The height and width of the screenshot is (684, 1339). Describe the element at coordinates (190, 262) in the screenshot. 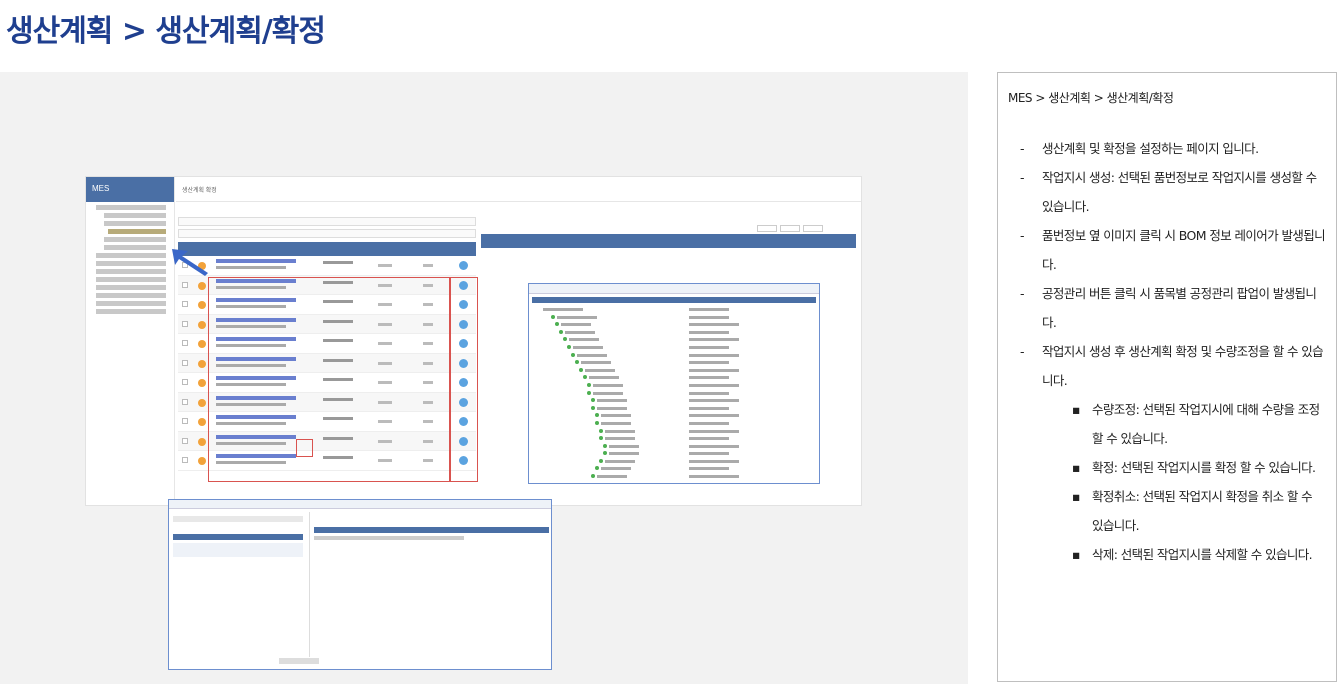

I see `arrow-icon` at that location.